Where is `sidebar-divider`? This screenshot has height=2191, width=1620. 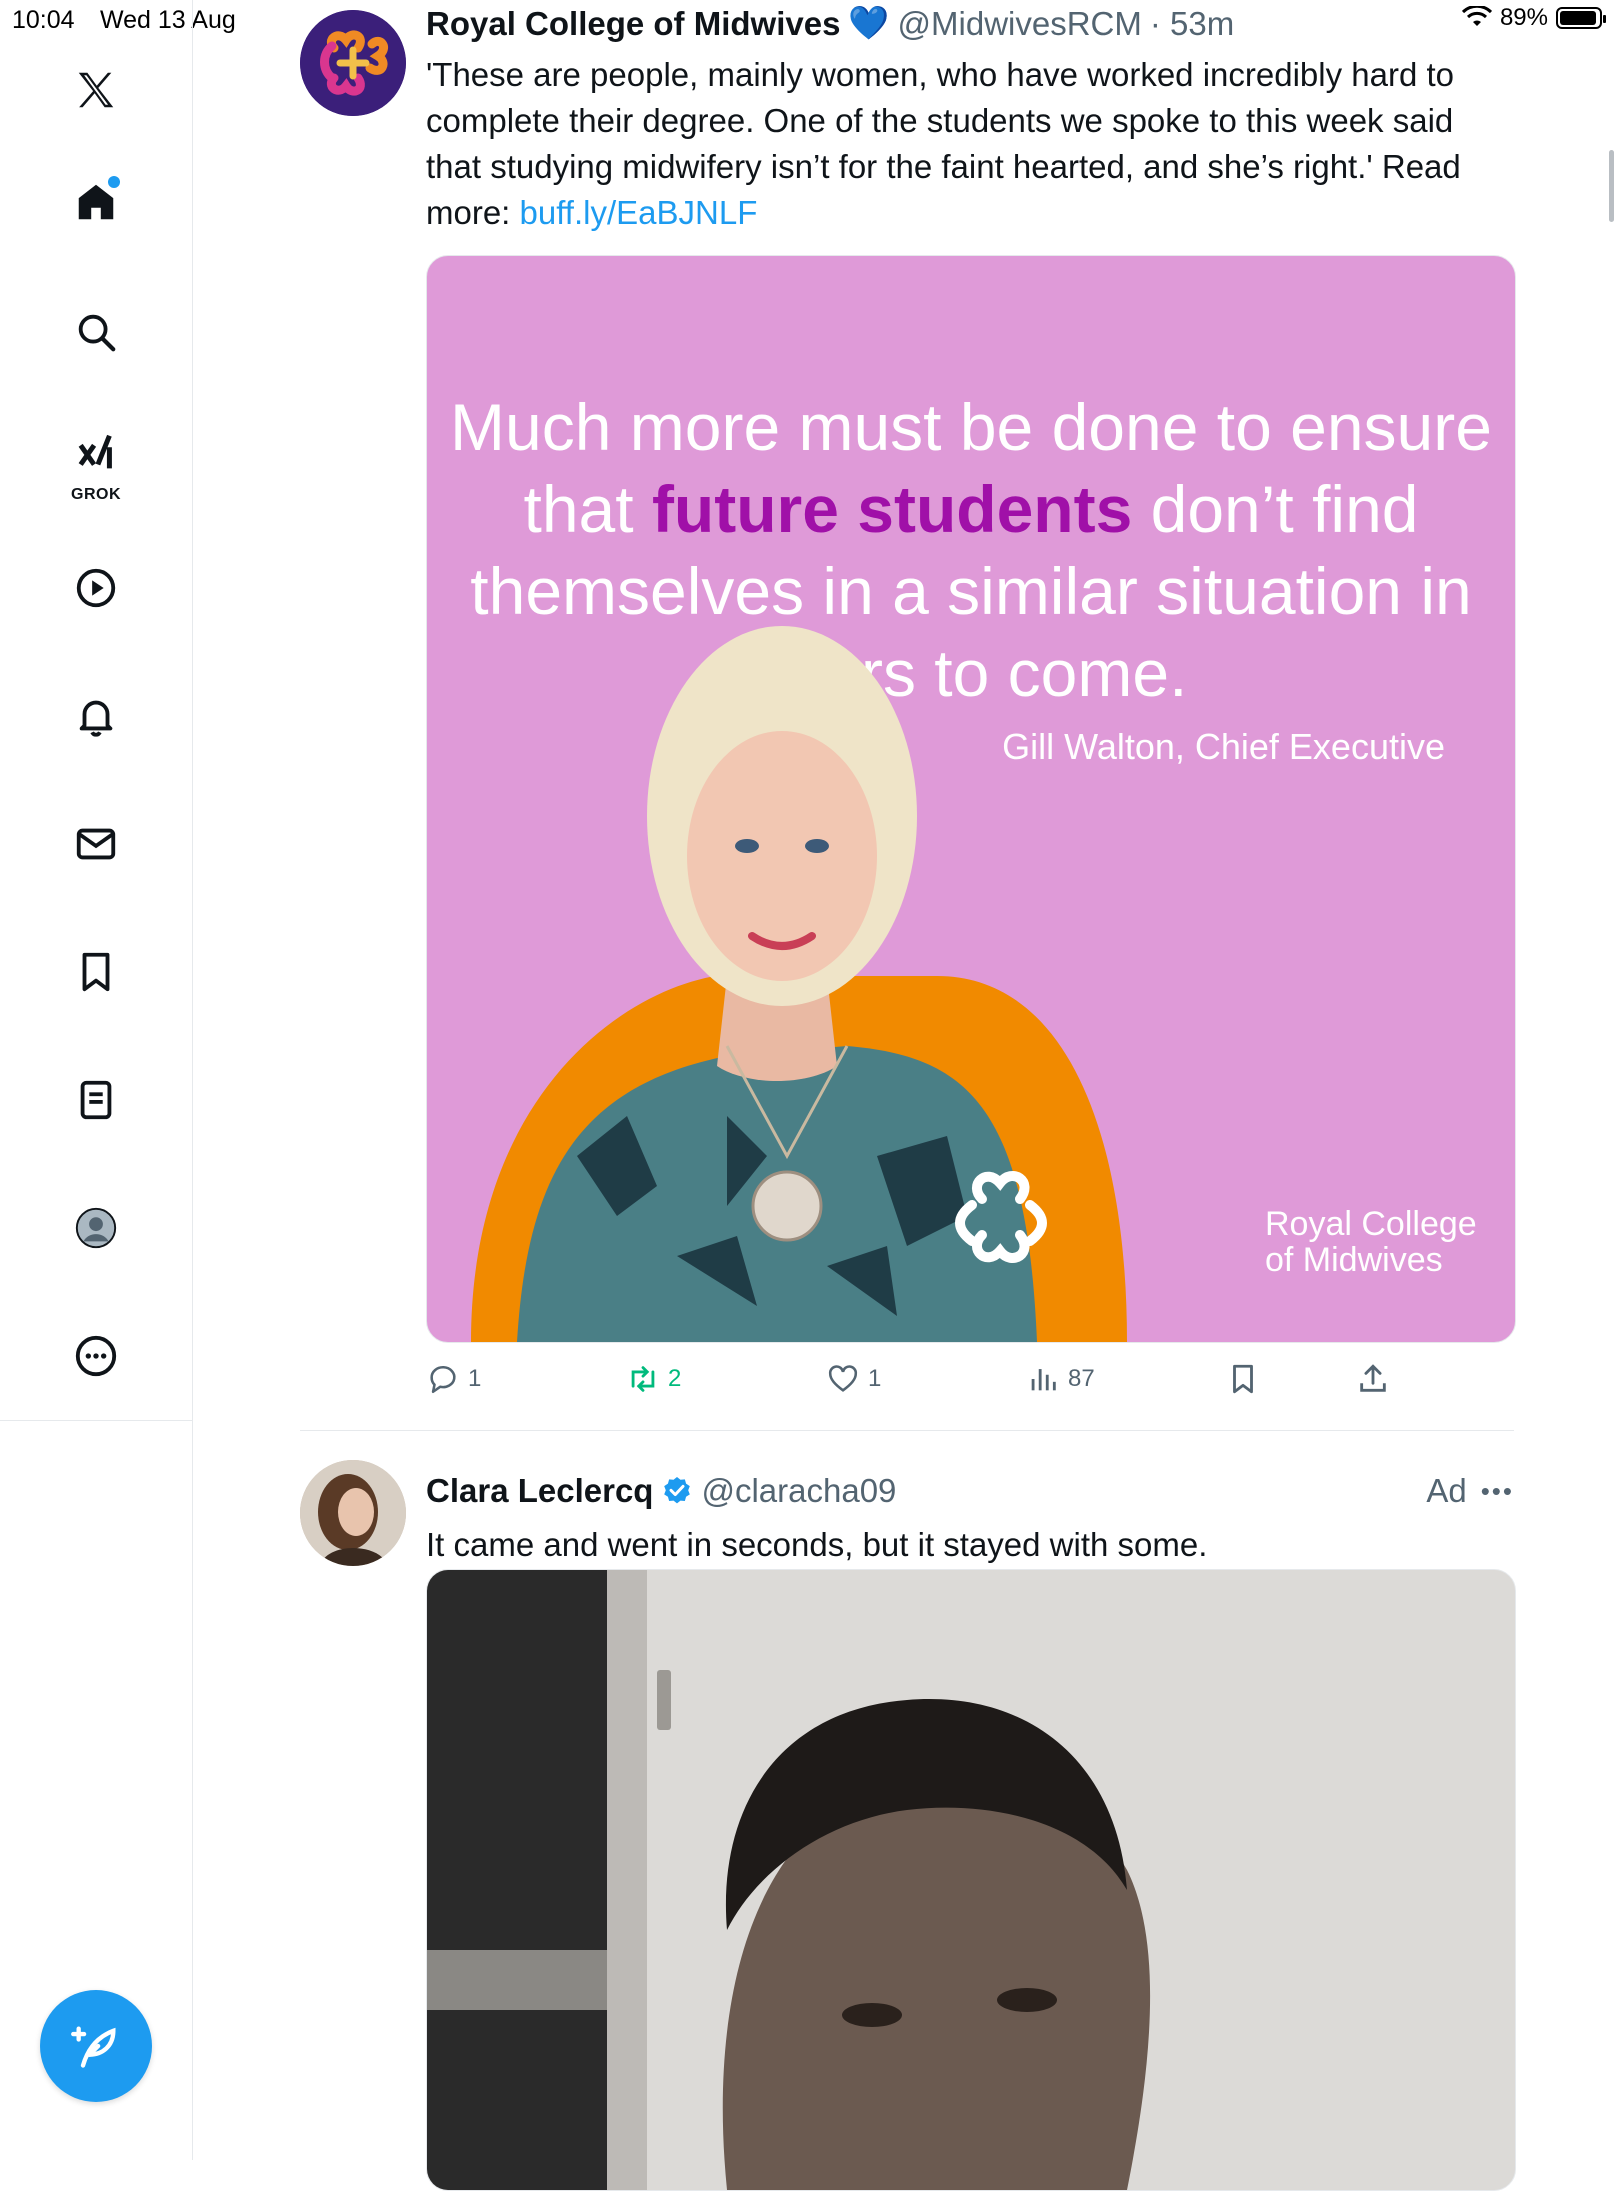 sidebar-divider is located at coordinates (96, 1420).